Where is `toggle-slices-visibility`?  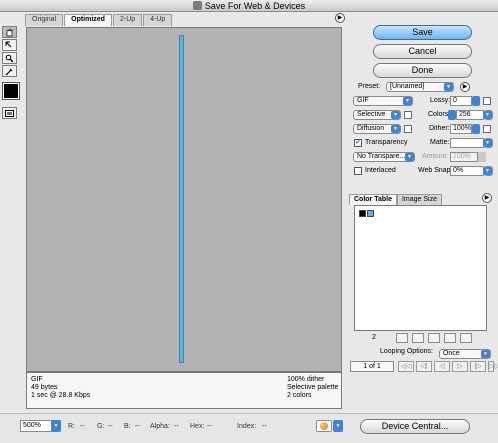 toggle-slices-visibility is located at coordinates (9, 113).